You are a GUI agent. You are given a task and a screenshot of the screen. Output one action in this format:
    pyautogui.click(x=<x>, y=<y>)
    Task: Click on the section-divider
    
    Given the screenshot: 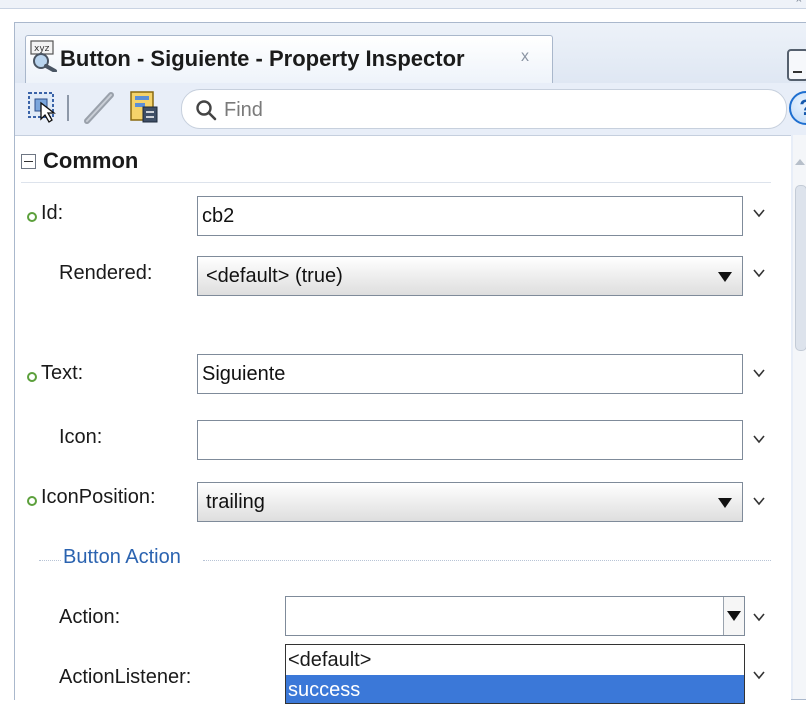 What is the action you would take?
    pyautogui.click(x=396, y=182)
    